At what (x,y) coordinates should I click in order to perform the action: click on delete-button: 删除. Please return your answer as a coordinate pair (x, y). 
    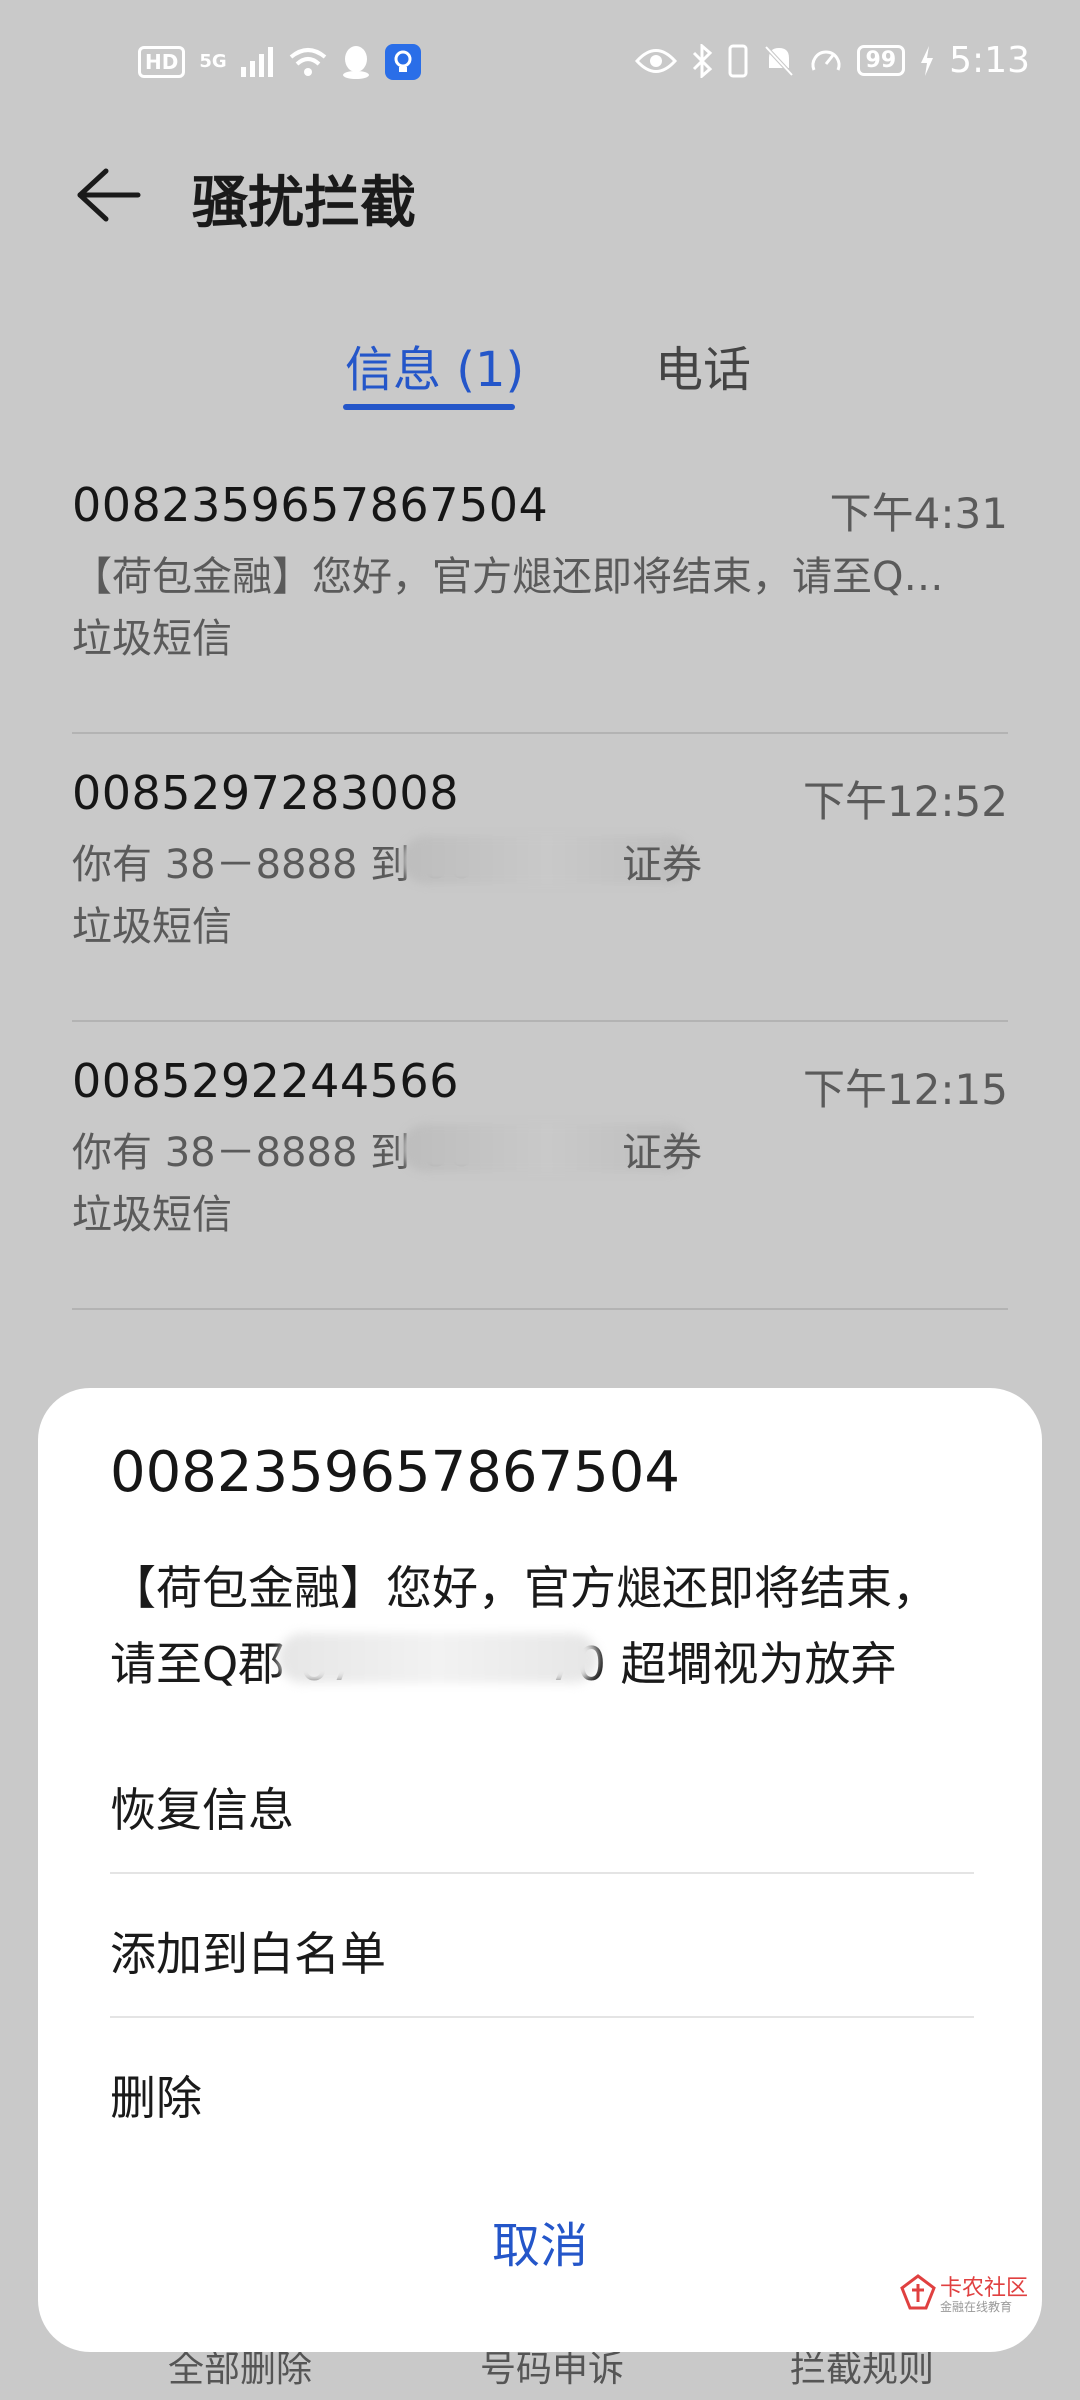
    Looking at the image, I should click on (542, 2090).